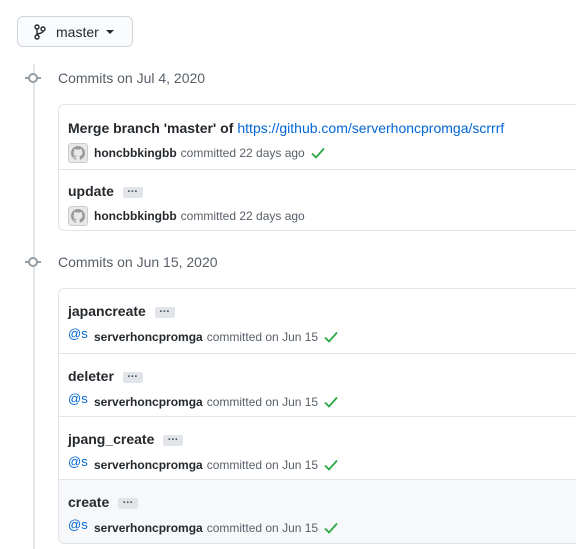  What do you see at coordinates (138, 262) in the screenshot?
I see `commit-group-date: Commits on Jun 15, 2020` at bounding box center [138, 262].